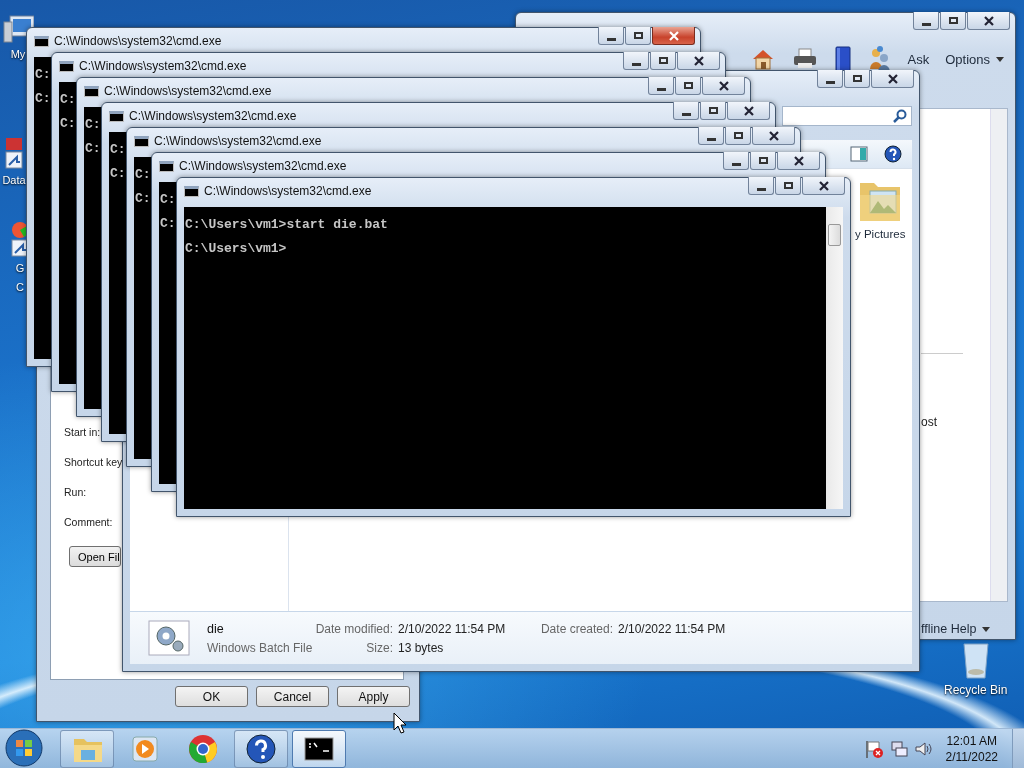 The height and width of the screenshot is (768, 1024). I want to click on preview-pane-icon, so click(859, 154).